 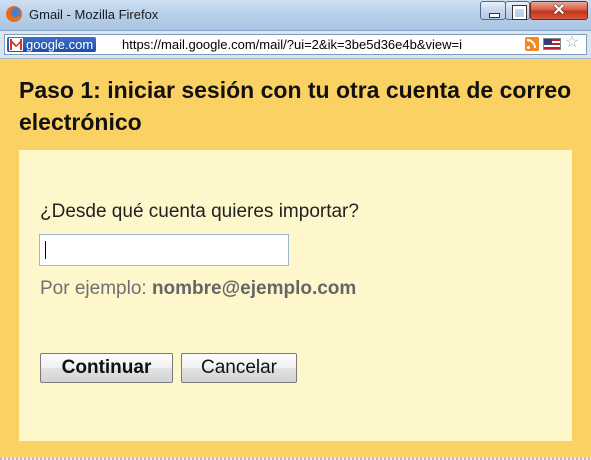 What do you see at coordinates (16, 44) in the screenshot?
I see `gmail-icon` at bounding box center [16, 44].